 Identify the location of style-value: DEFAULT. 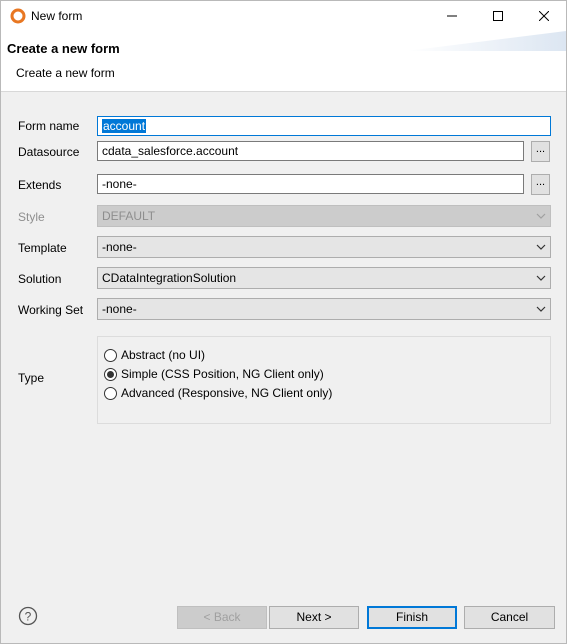
(129, 216).